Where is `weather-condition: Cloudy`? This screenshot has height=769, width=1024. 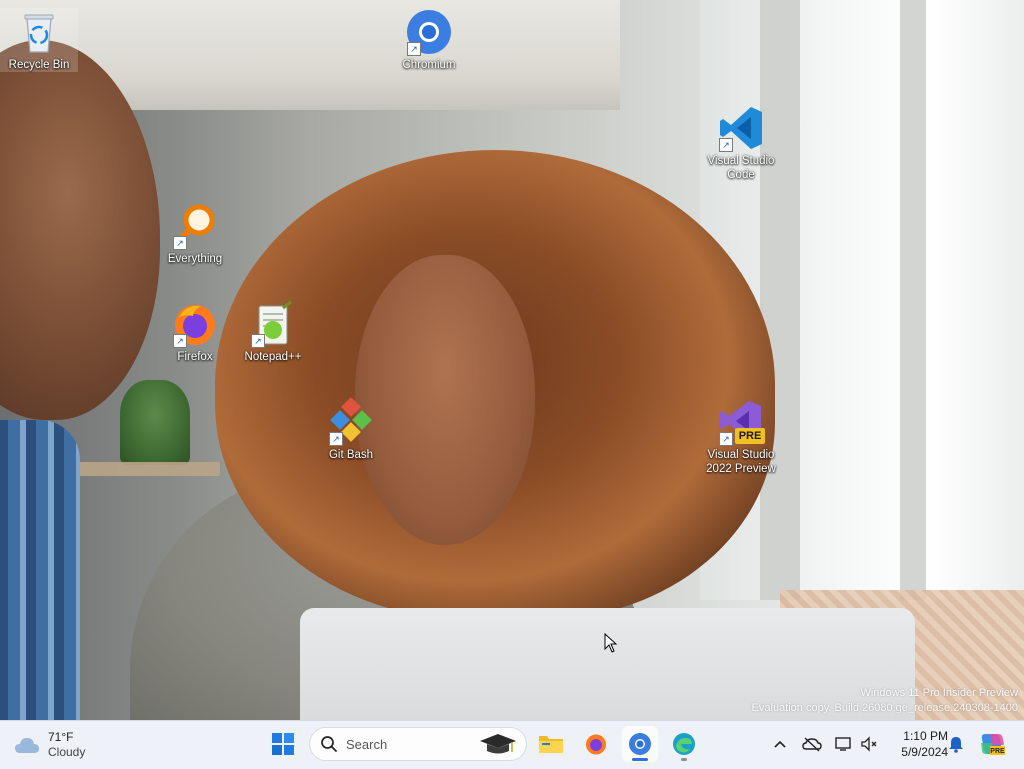 weather-condition: Cloudy is located at coordinates (67, 752).